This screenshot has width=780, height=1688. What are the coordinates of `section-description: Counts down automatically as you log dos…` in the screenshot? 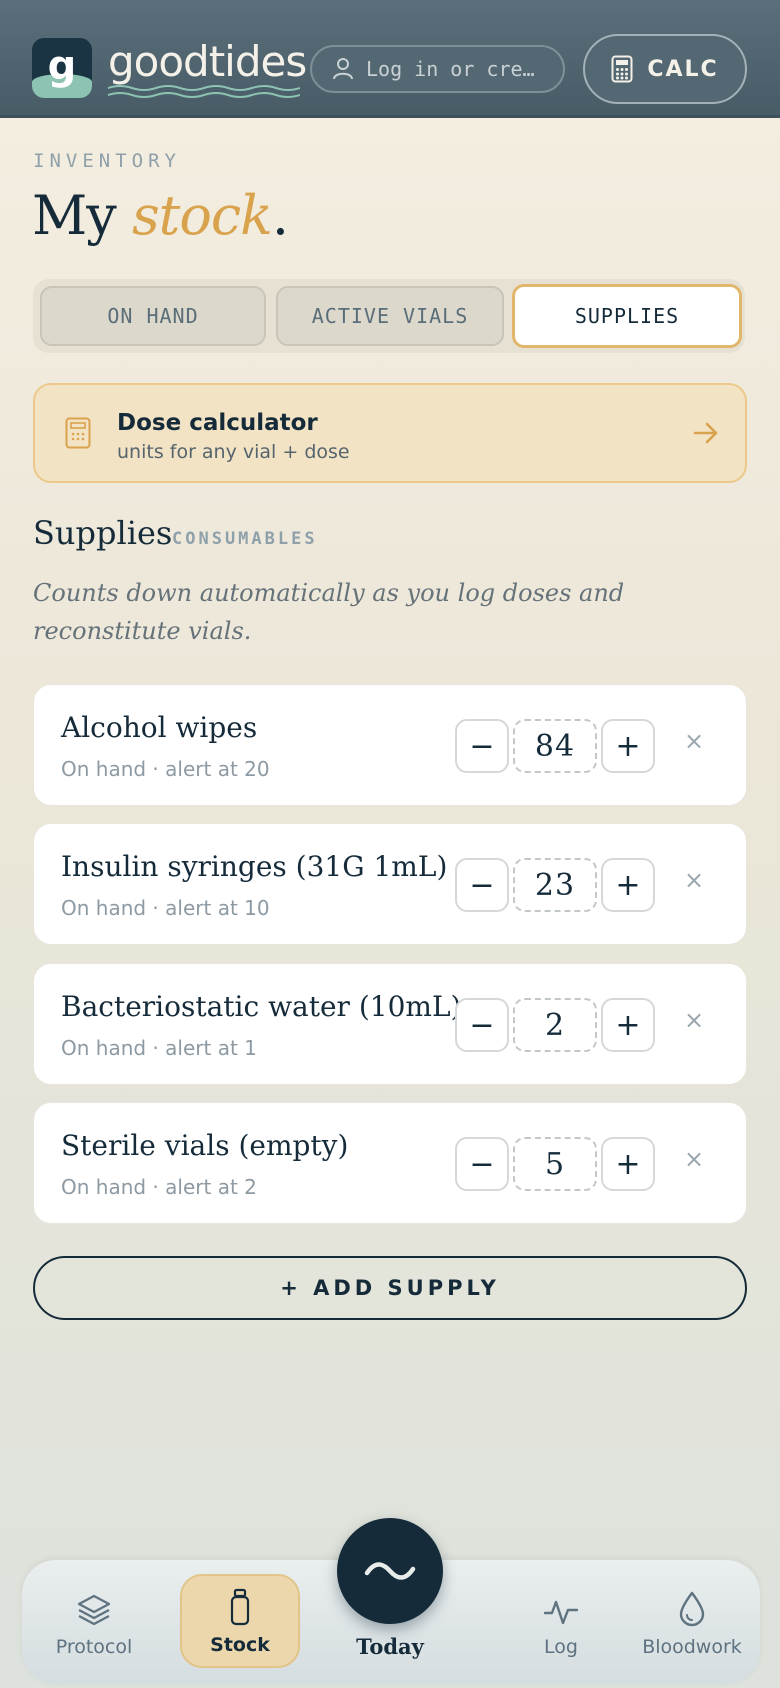 It's located at (329, 612).